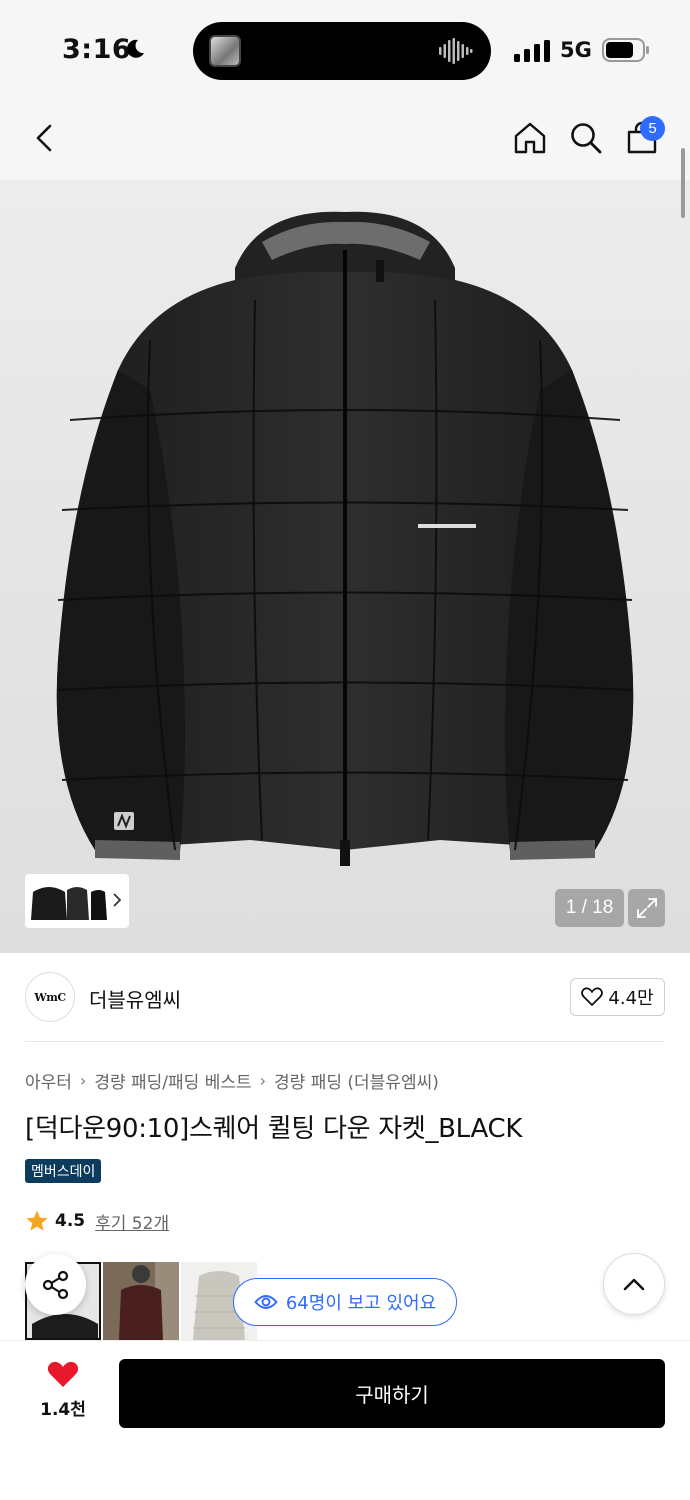 This screenshot has width=690, height=1500. What do you see at coordinates (70, 1221) in the screenshot?
I see `rating-value: 4.5` at bounding box center [70, 1221].